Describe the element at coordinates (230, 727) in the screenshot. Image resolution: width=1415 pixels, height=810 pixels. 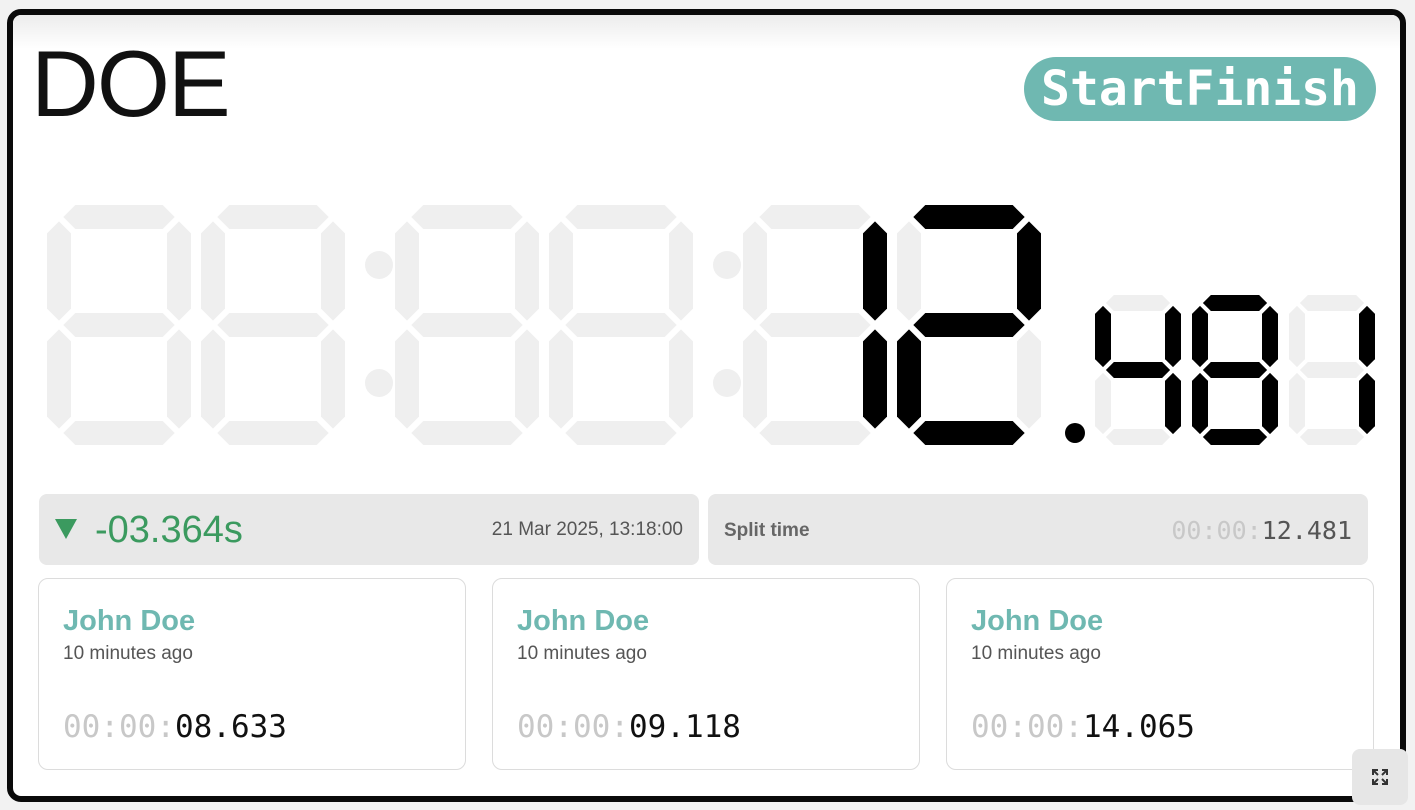
I see `result-time-main: 08.633` at that location.